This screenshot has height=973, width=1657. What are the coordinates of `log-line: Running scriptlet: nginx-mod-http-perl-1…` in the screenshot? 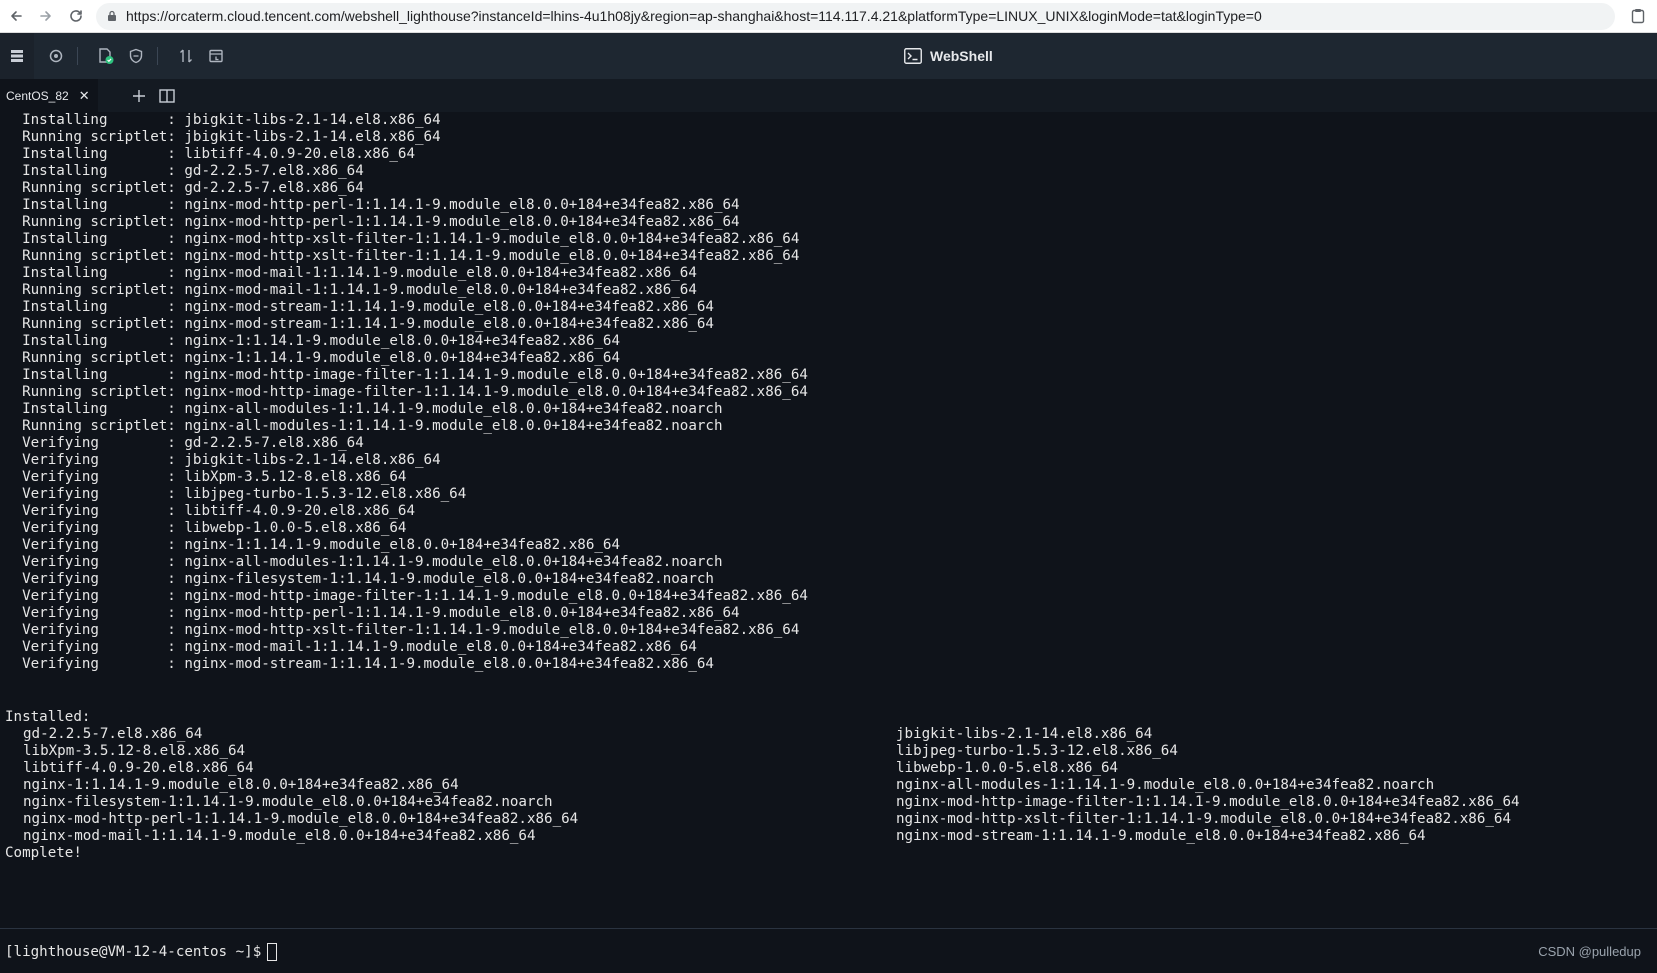 It's located at (372, 222).